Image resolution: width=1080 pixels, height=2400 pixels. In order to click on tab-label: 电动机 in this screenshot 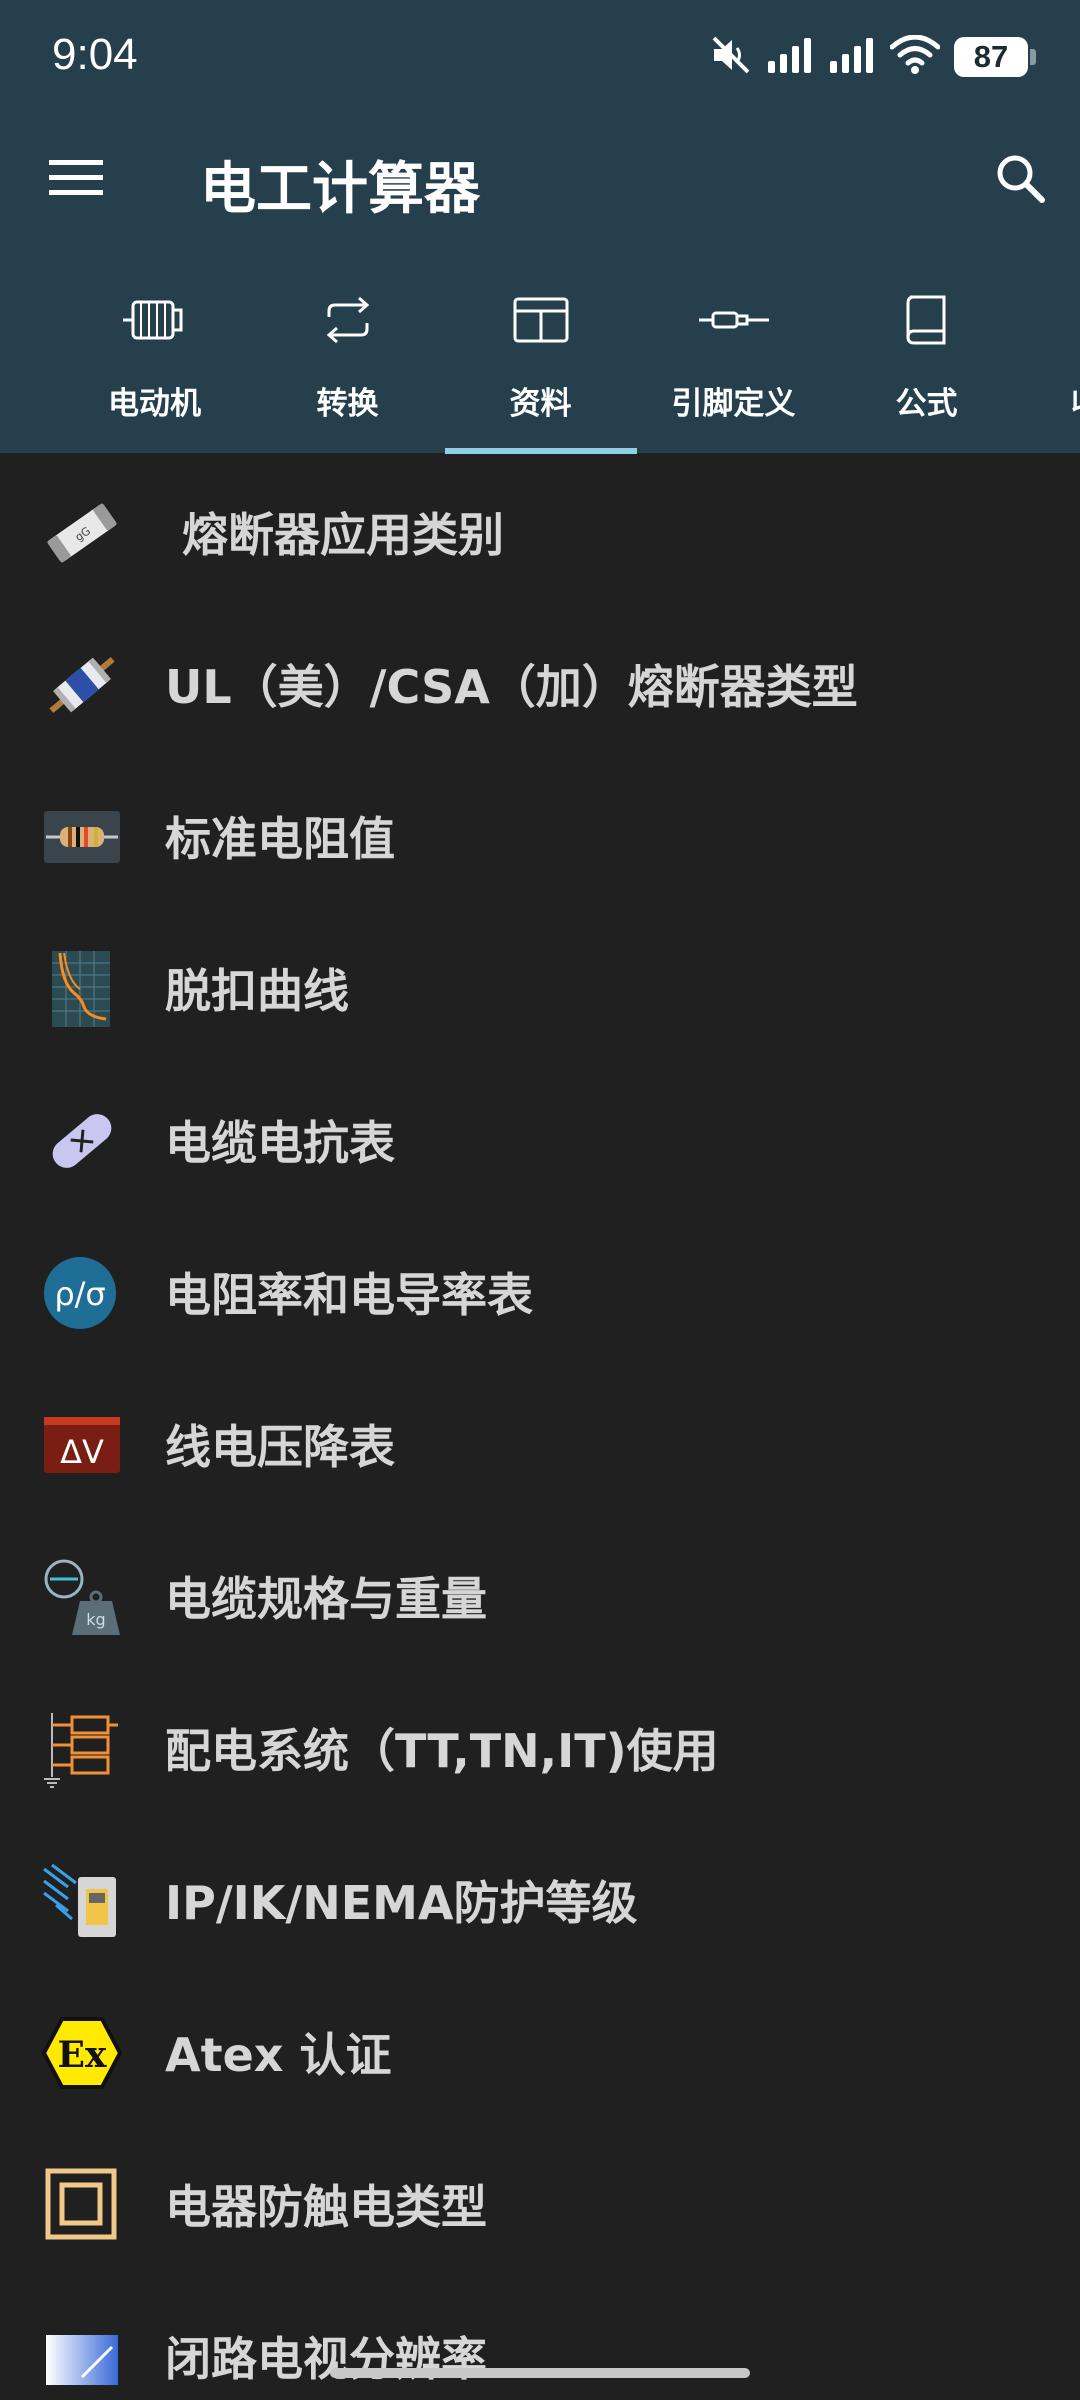, I will do `click(154, 404)`.